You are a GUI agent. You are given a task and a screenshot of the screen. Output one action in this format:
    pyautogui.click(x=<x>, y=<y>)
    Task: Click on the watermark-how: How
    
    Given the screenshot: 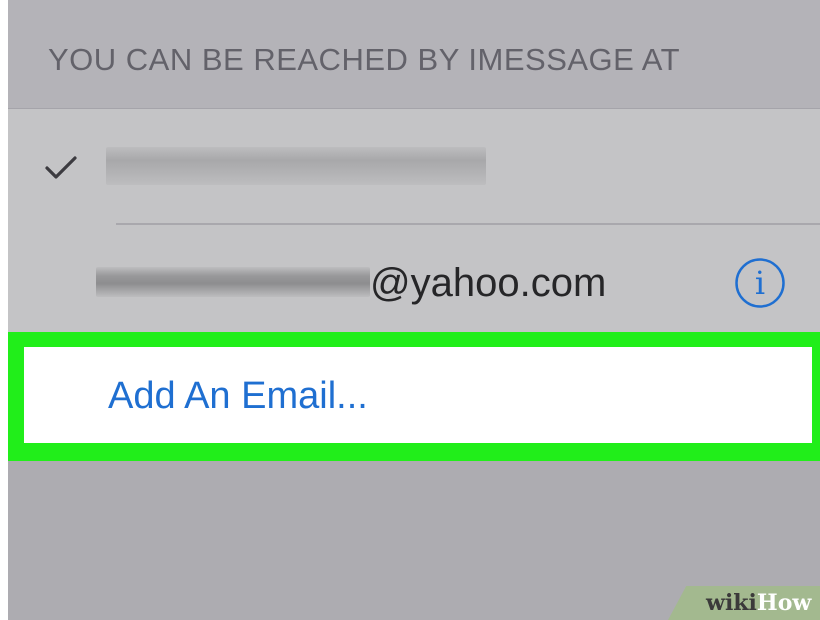 What is the action you would take?
    pyautogui.click(x=784, y=603)
    